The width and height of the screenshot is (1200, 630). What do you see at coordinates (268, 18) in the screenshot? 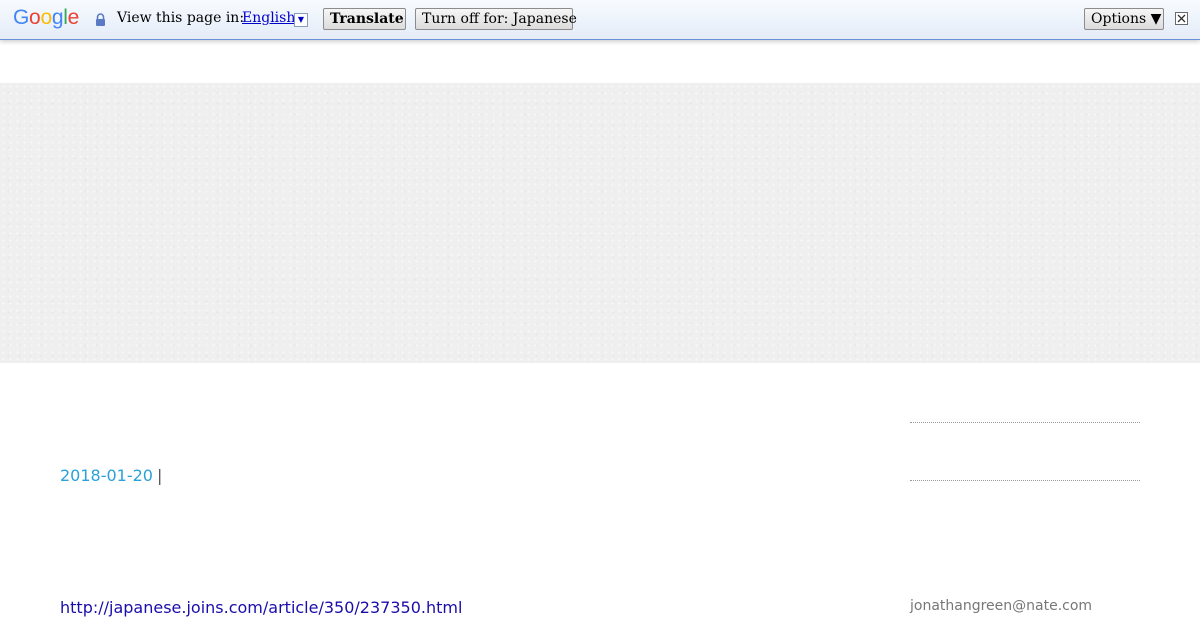
I see `language-selector-link: English` at bounding box center [268, 18].